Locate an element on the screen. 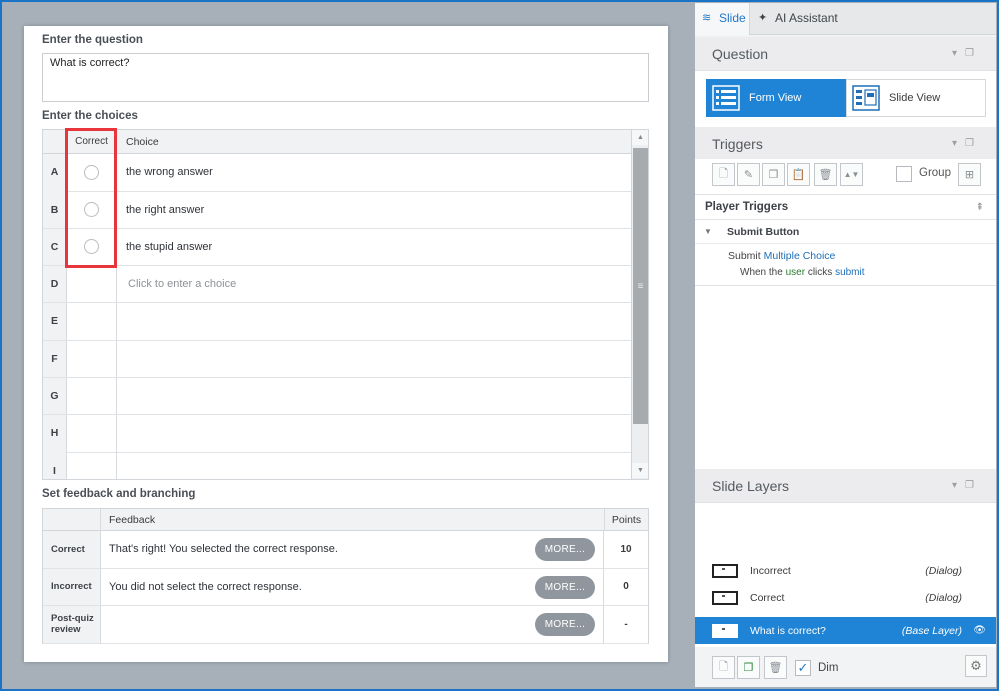 The height and width of the screenshot is (691, 999). dim-checkbox: ✓ is located at coordinates (803, 668).